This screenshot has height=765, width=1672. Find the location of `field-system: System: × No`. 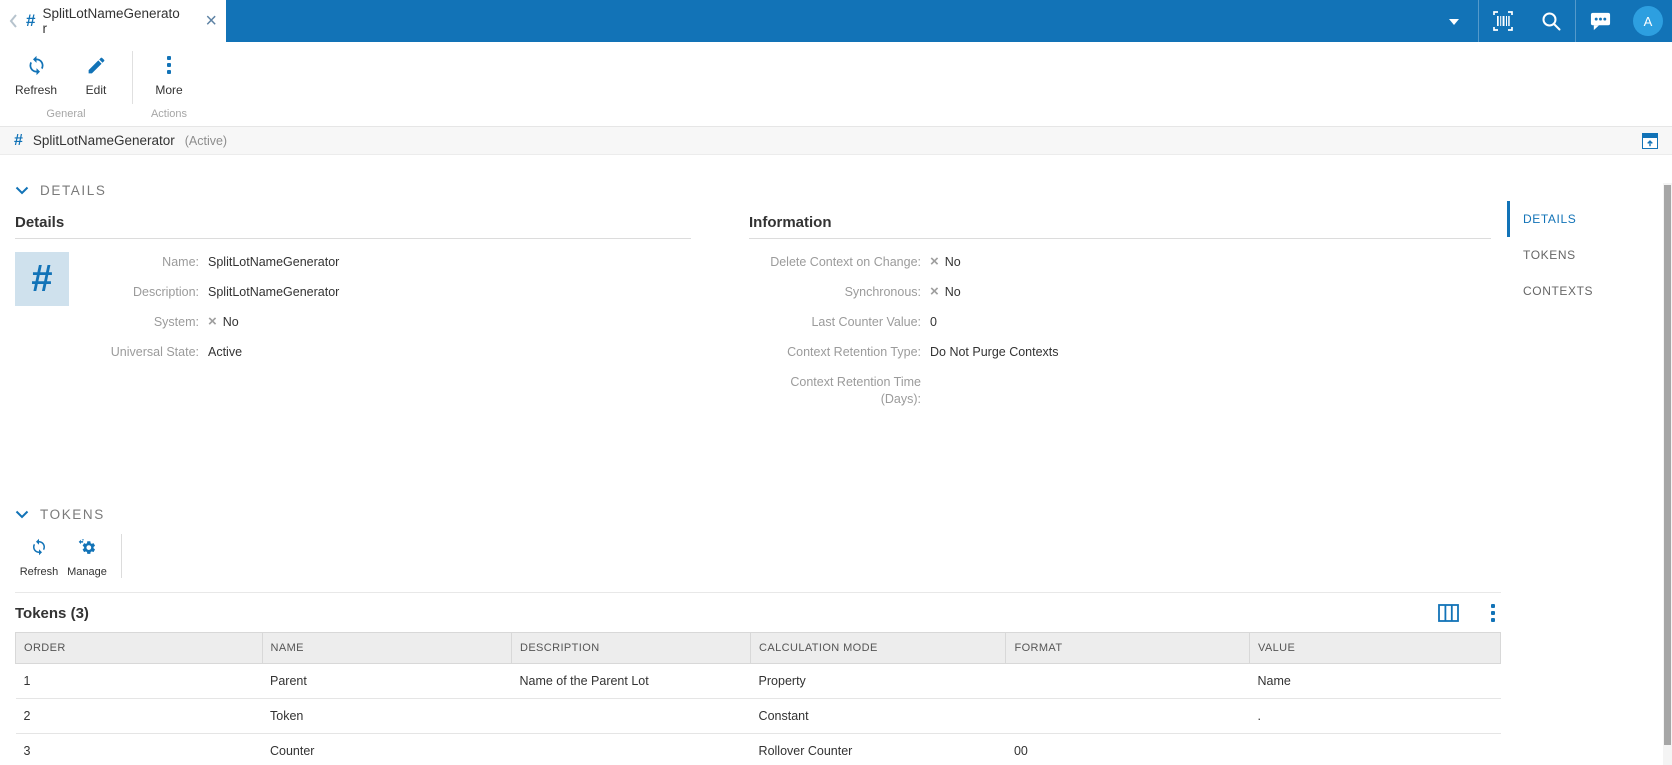

field-system: System: × No is located at coordinates (380, 322).